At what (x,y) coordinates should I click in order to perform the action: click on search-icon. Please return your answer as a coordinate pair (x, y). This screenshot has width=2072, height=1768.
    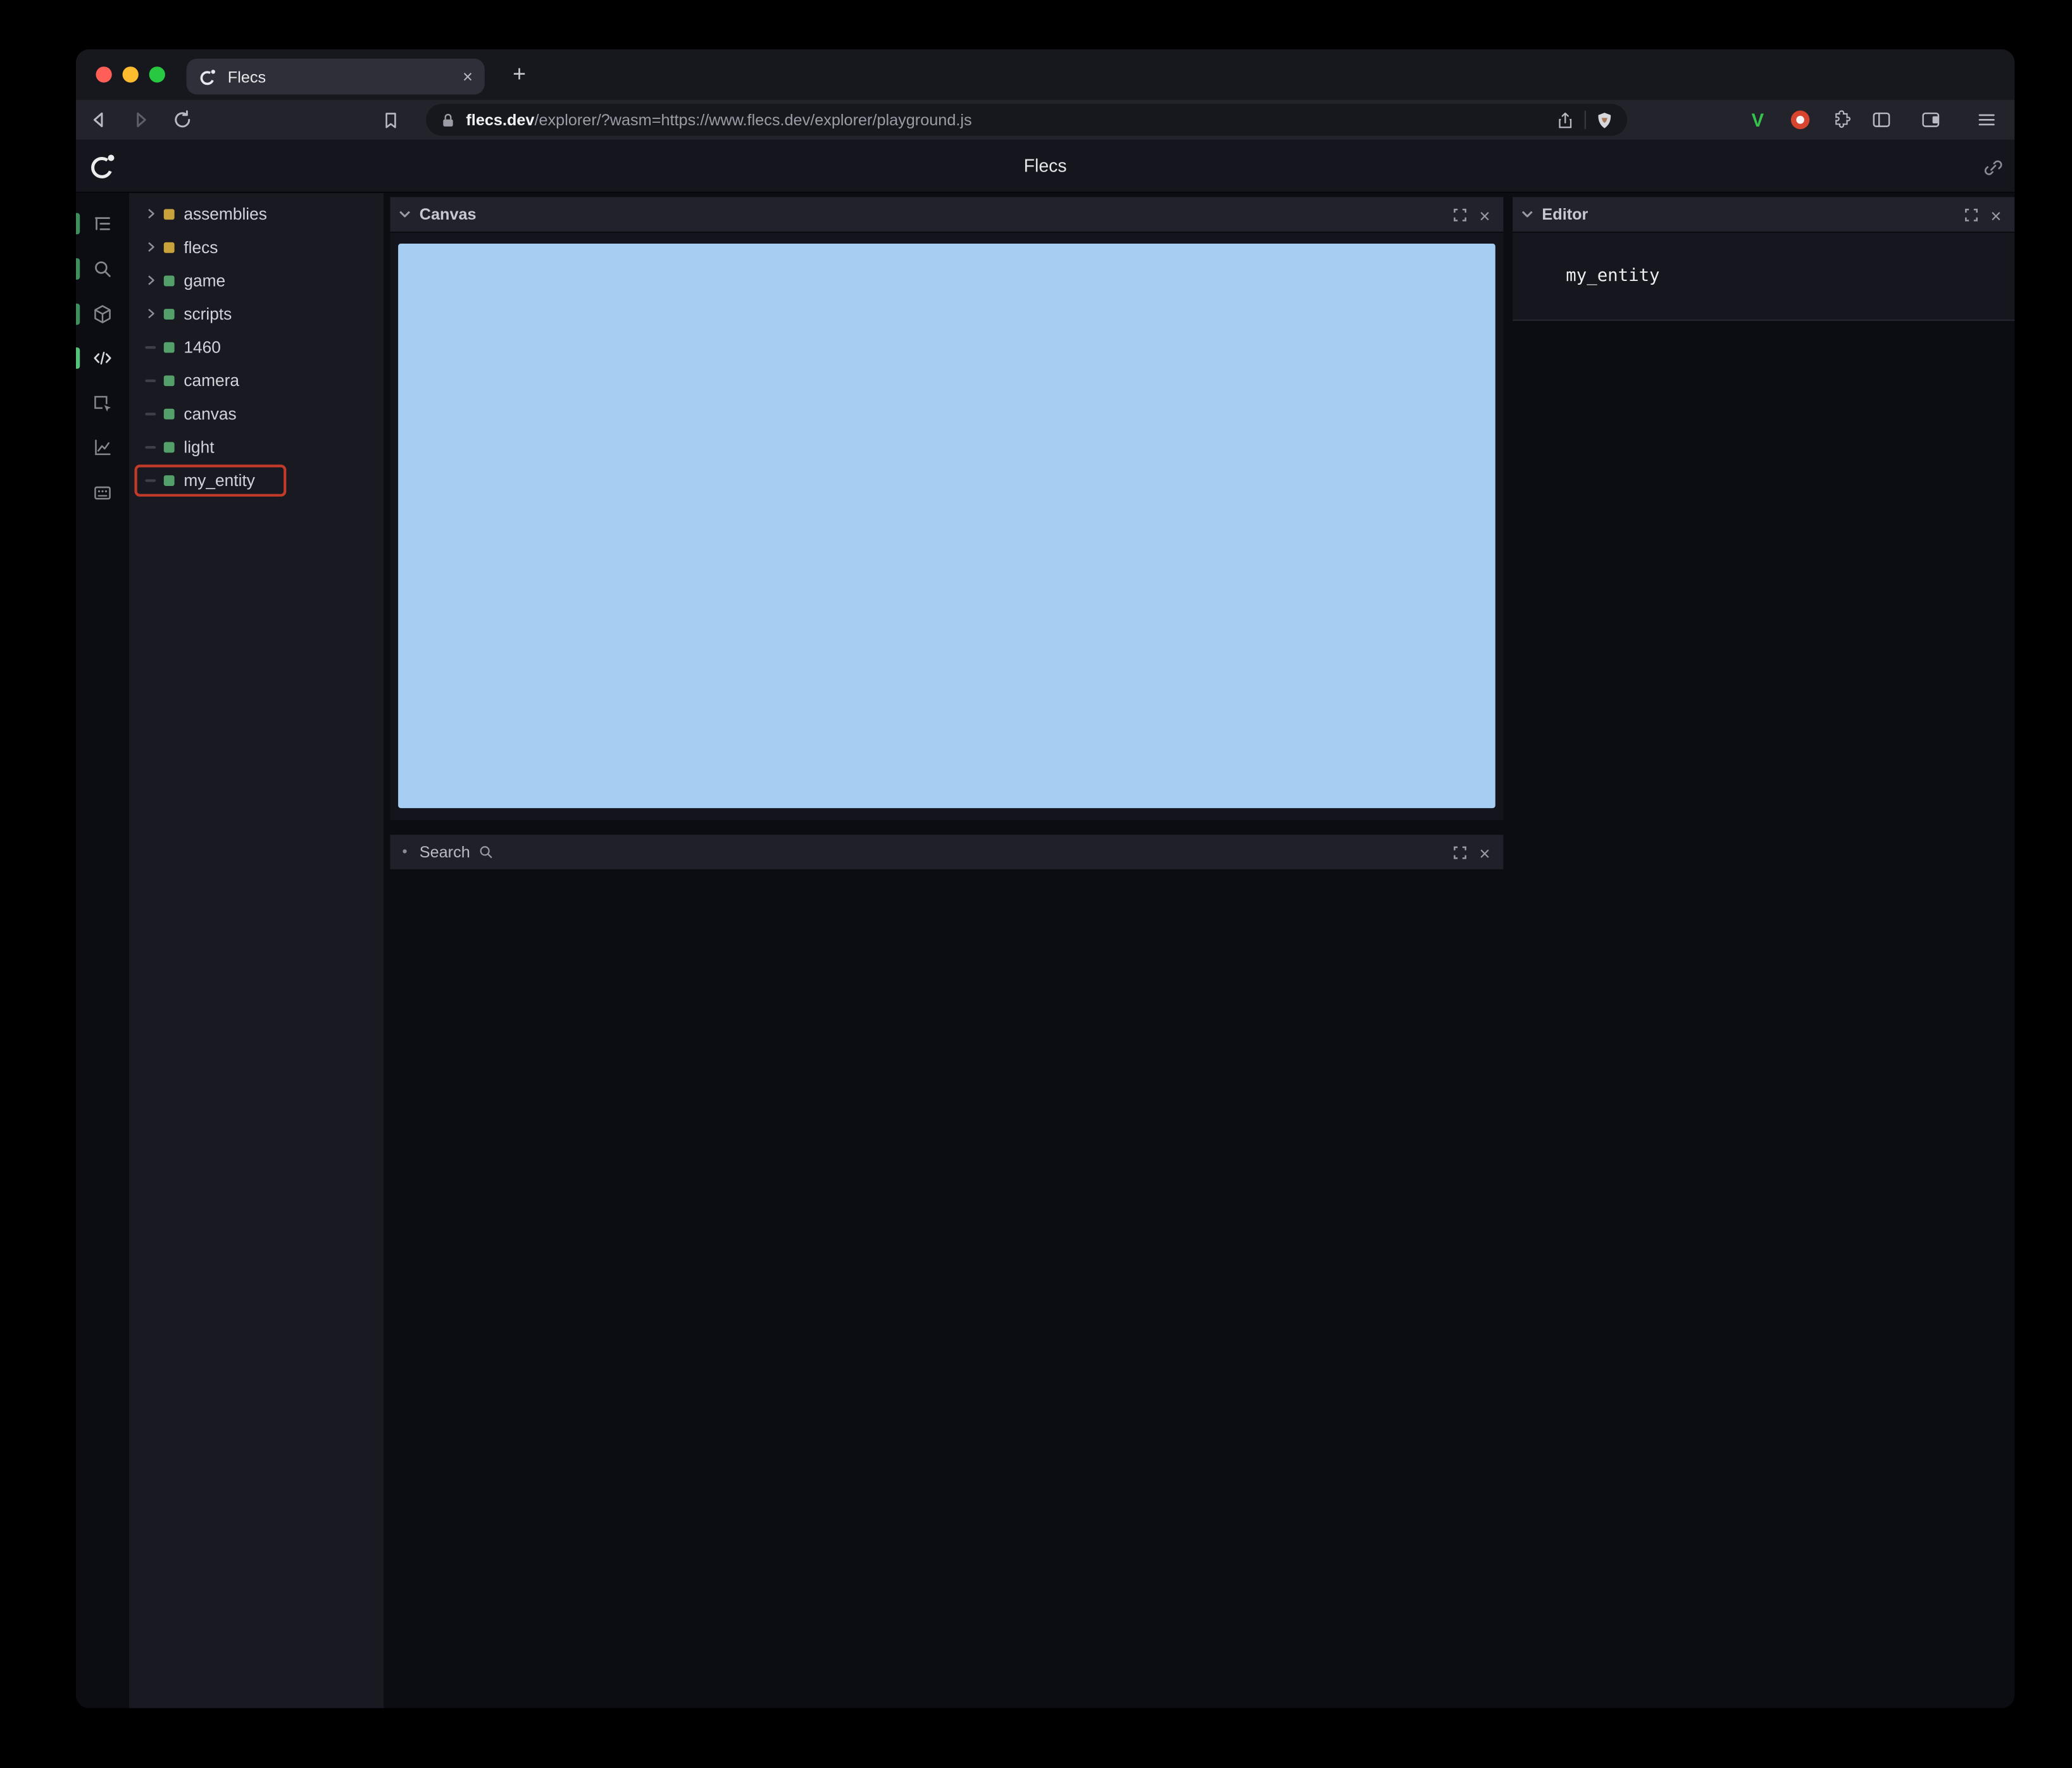
    Looking at the image, I should click on (486, 852).